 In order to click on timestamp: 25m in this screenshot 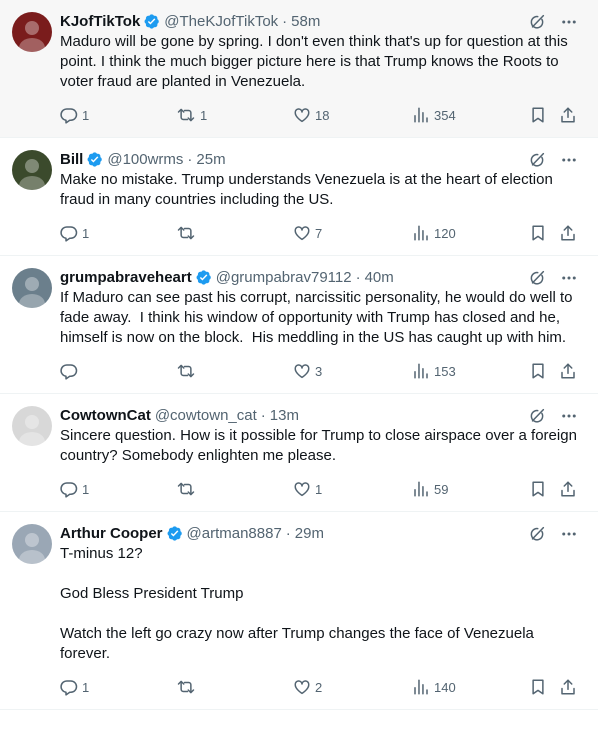, I will do `click(210, 159)`.